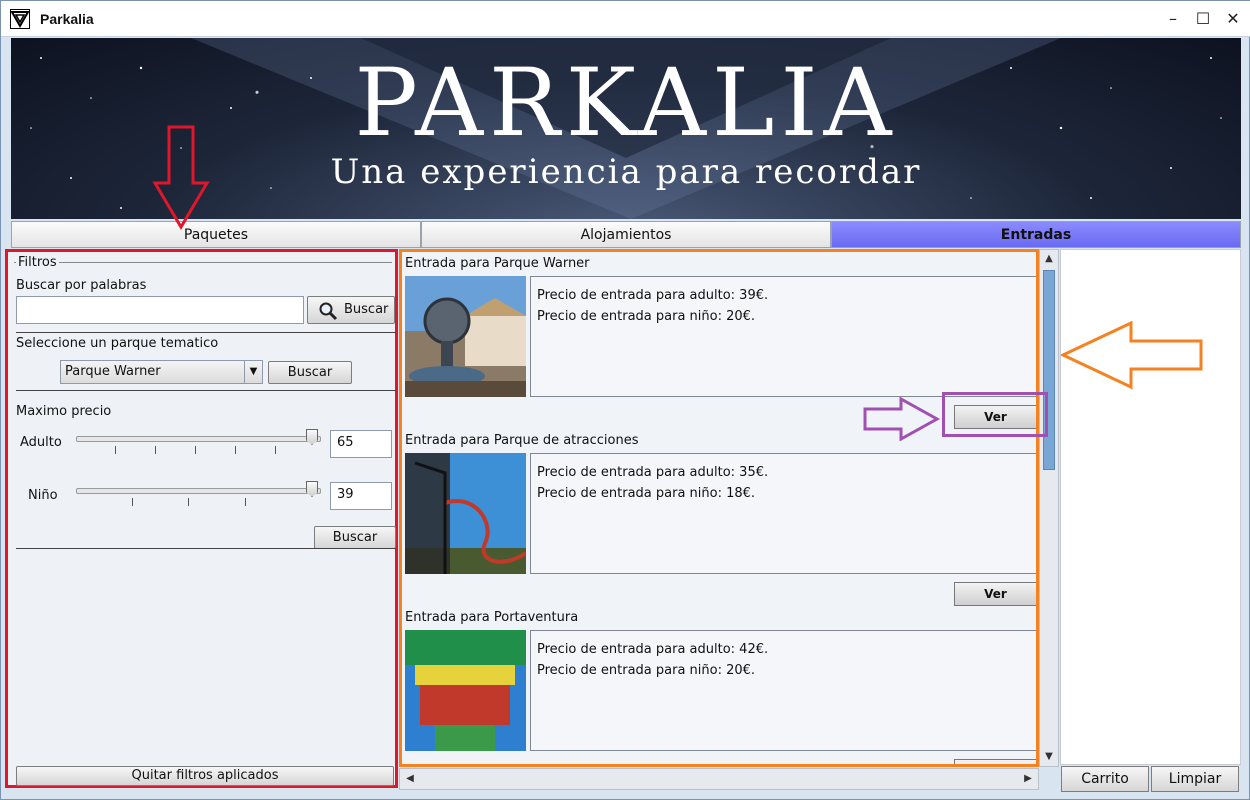  What do you see at coordinates (1233, 19) in the screenshot?
I see `close-button: ✕` at bounding box center [1233, 19].